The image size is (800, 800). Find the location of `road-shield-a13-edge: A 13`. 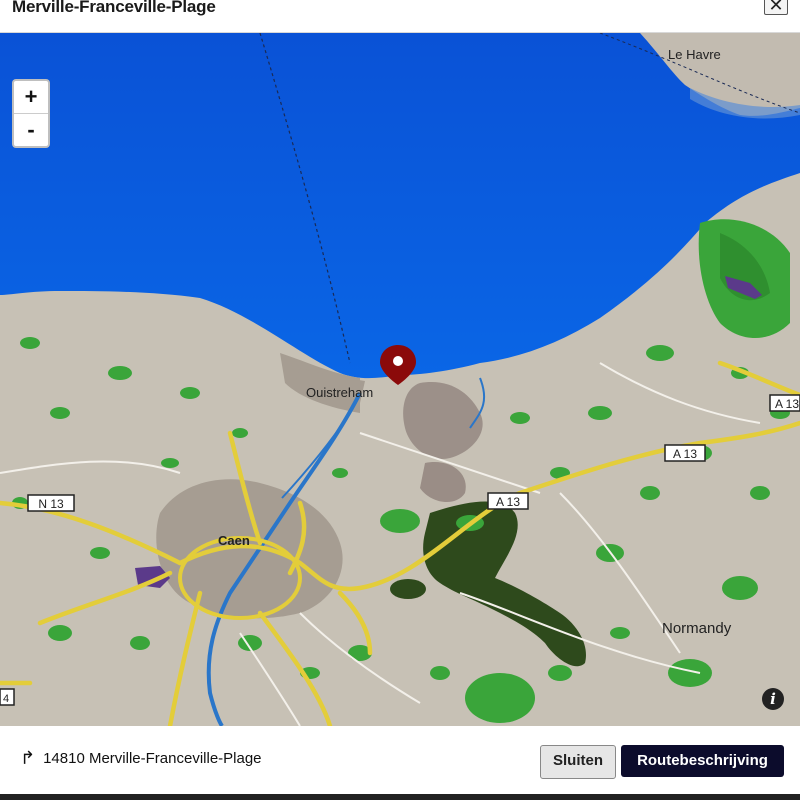

road-shield-a13-edge: A 13 is located at coordinates (784, 403).